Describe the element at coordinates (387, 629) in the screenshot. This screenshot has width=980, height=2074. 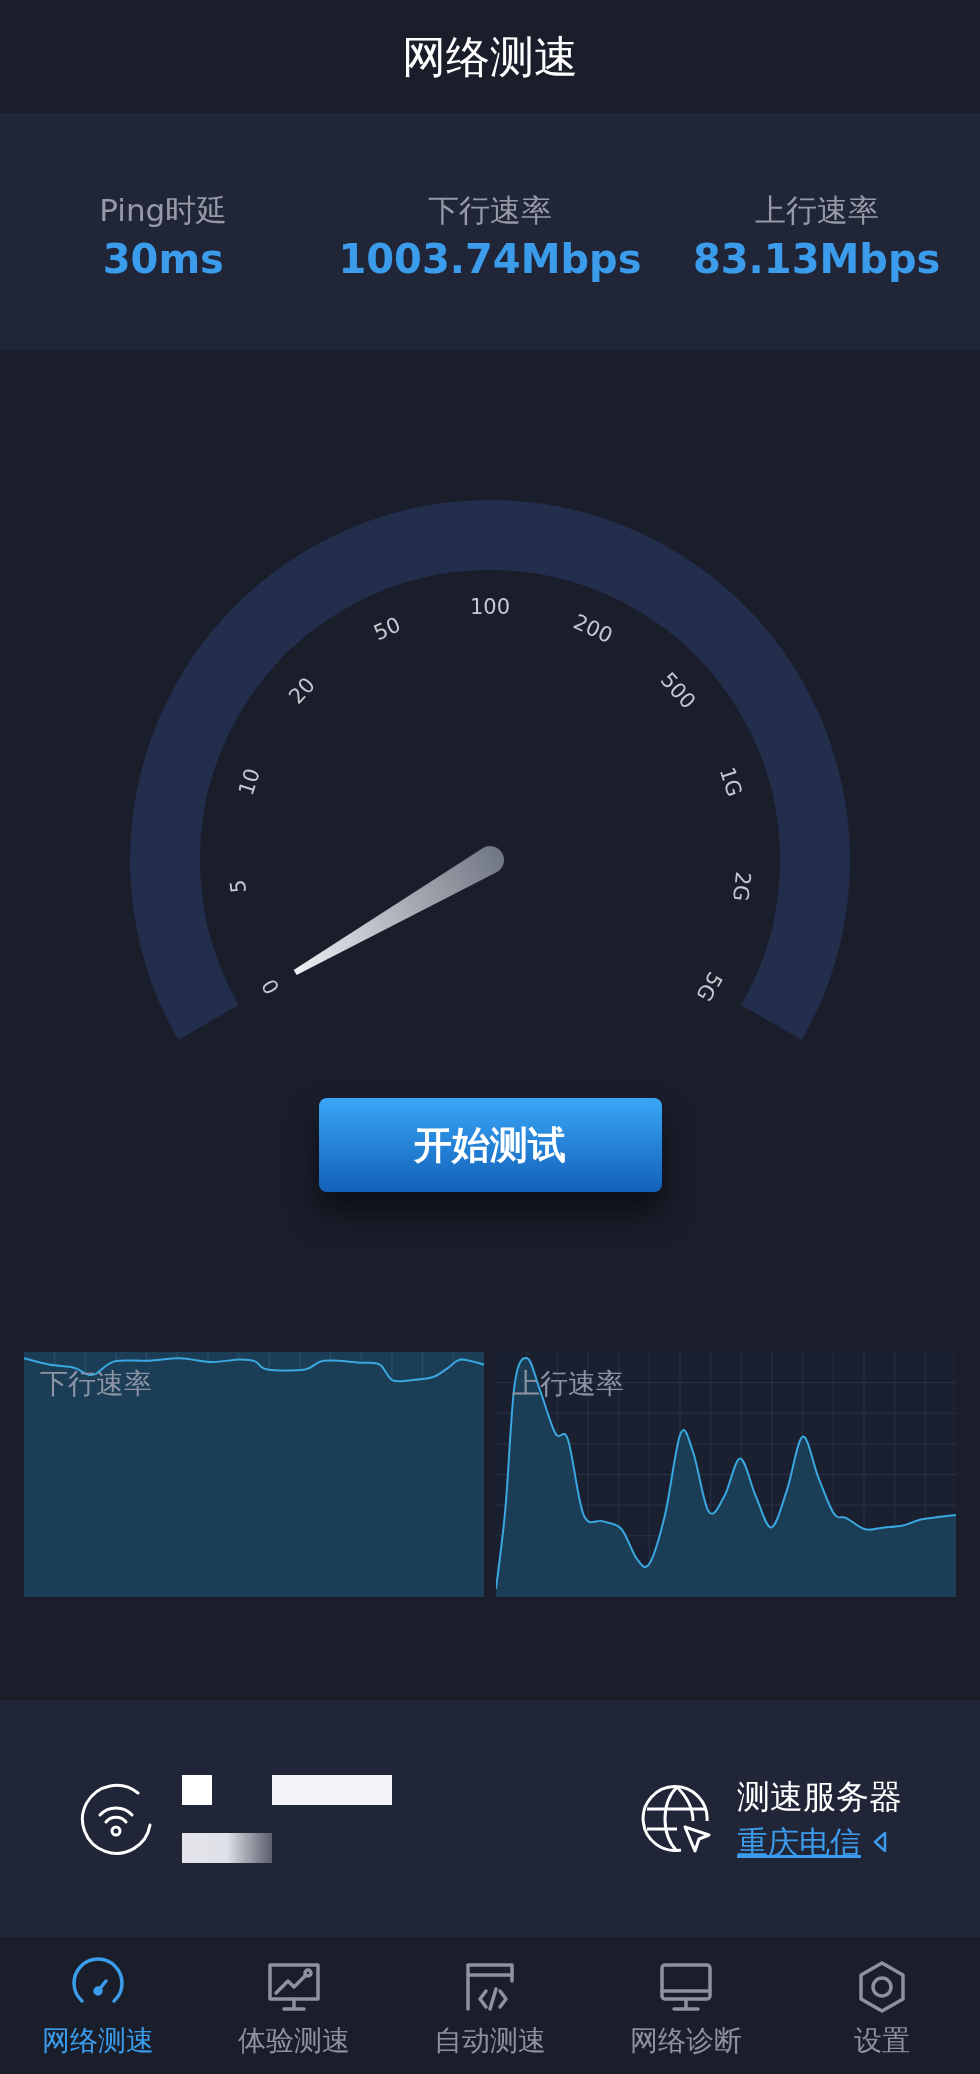
I see `scale-label: 50` at that location.